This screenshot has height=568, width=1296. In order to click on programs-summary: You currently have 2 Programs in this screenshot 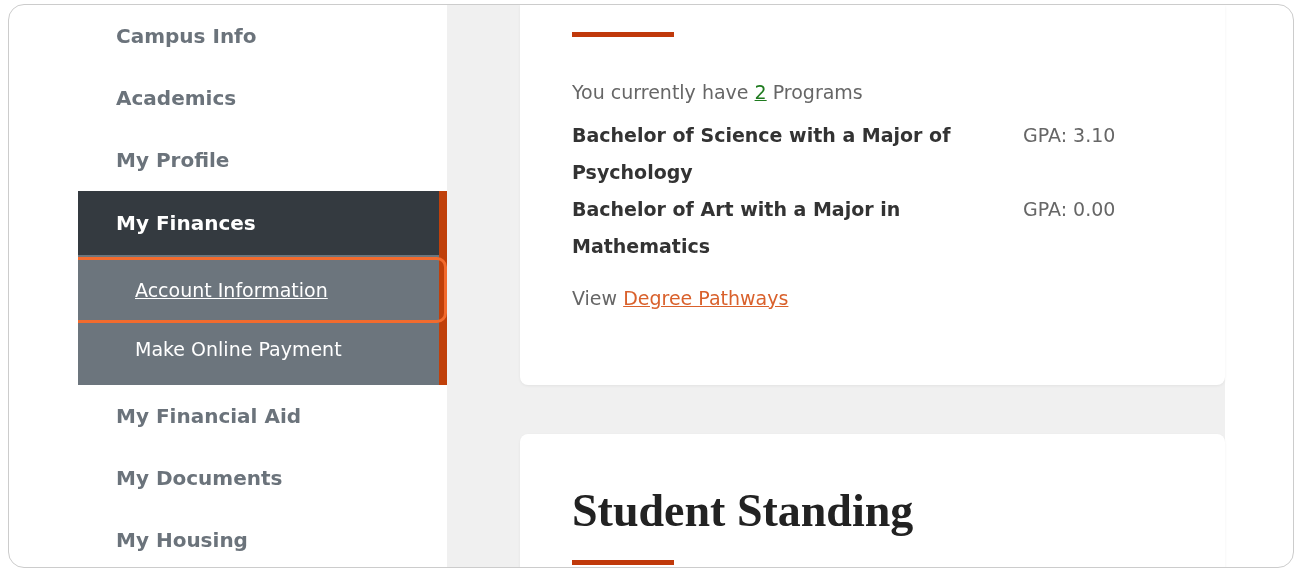, I will do `click(718, 92)`.